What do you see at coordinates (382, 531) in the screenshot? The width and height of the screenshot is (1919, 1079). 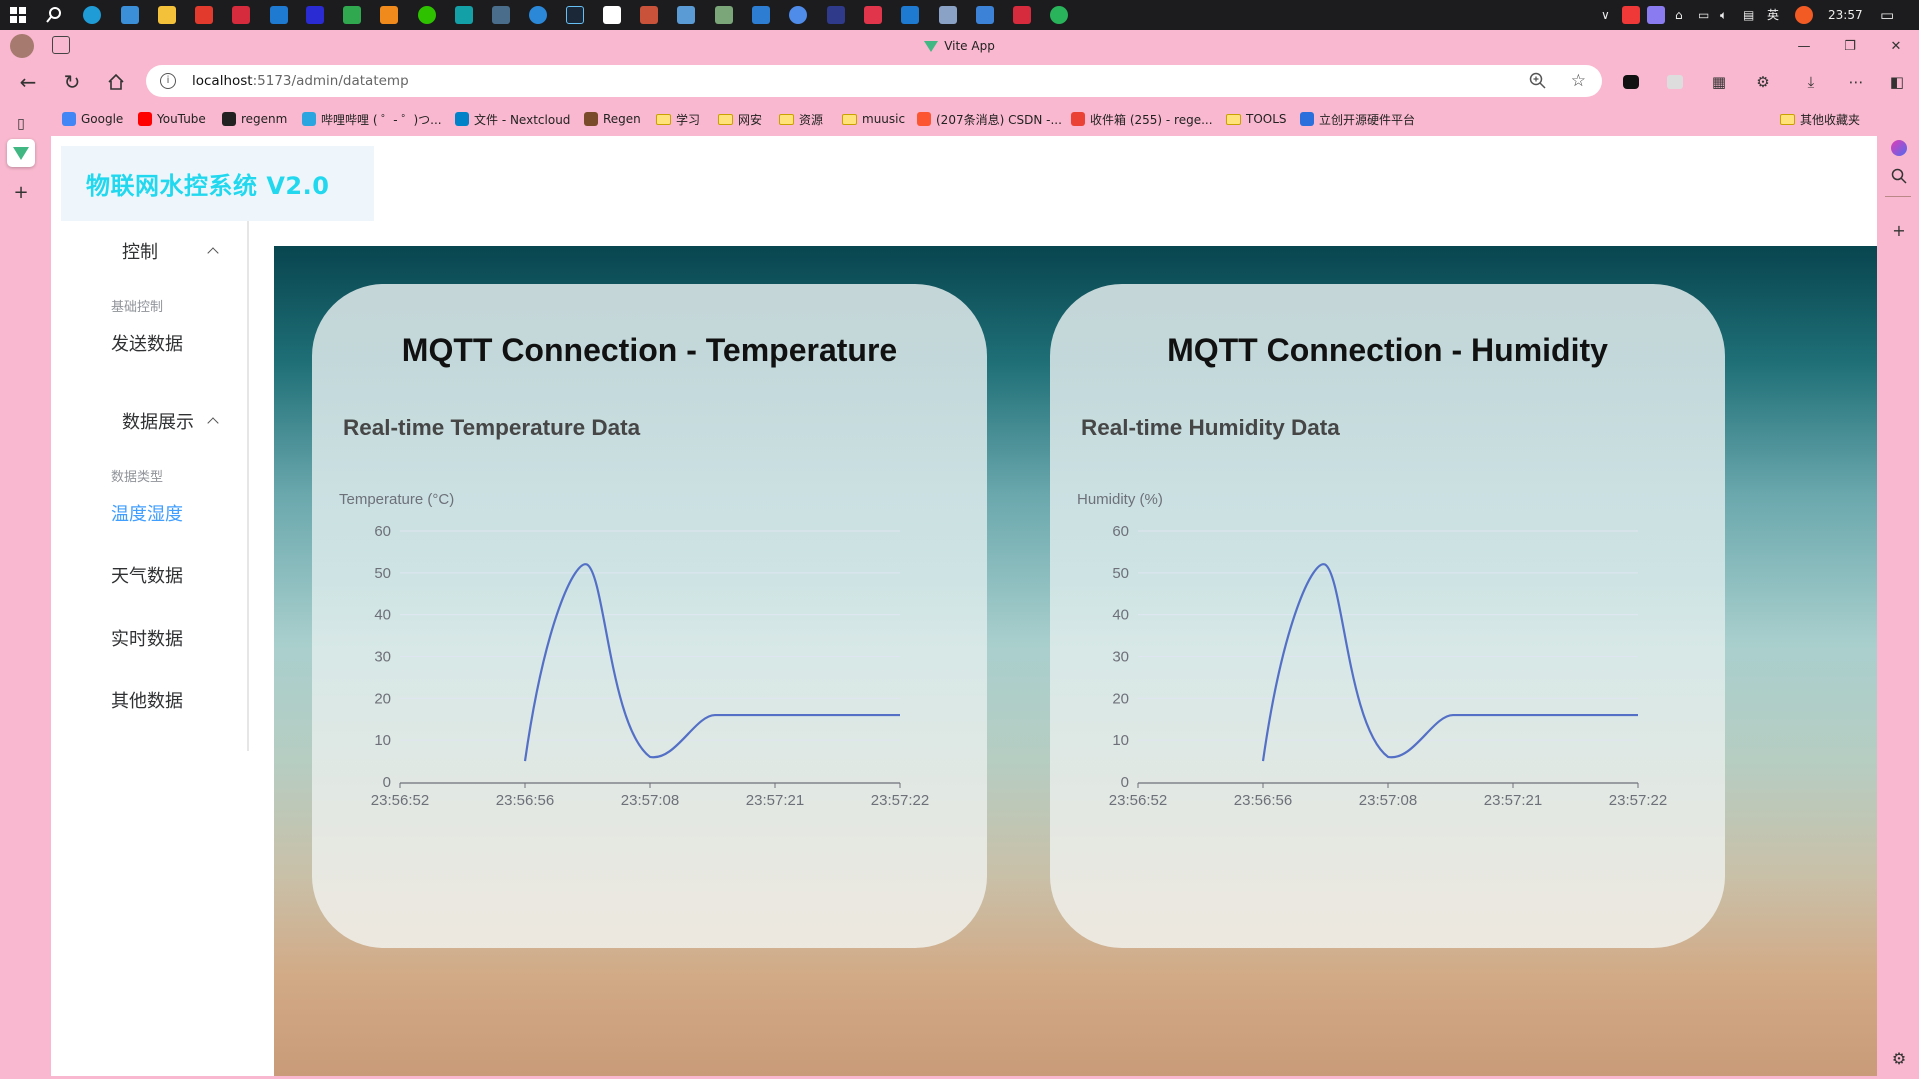 I see `y-tick-label: 60` at bounding box center [382, 531].